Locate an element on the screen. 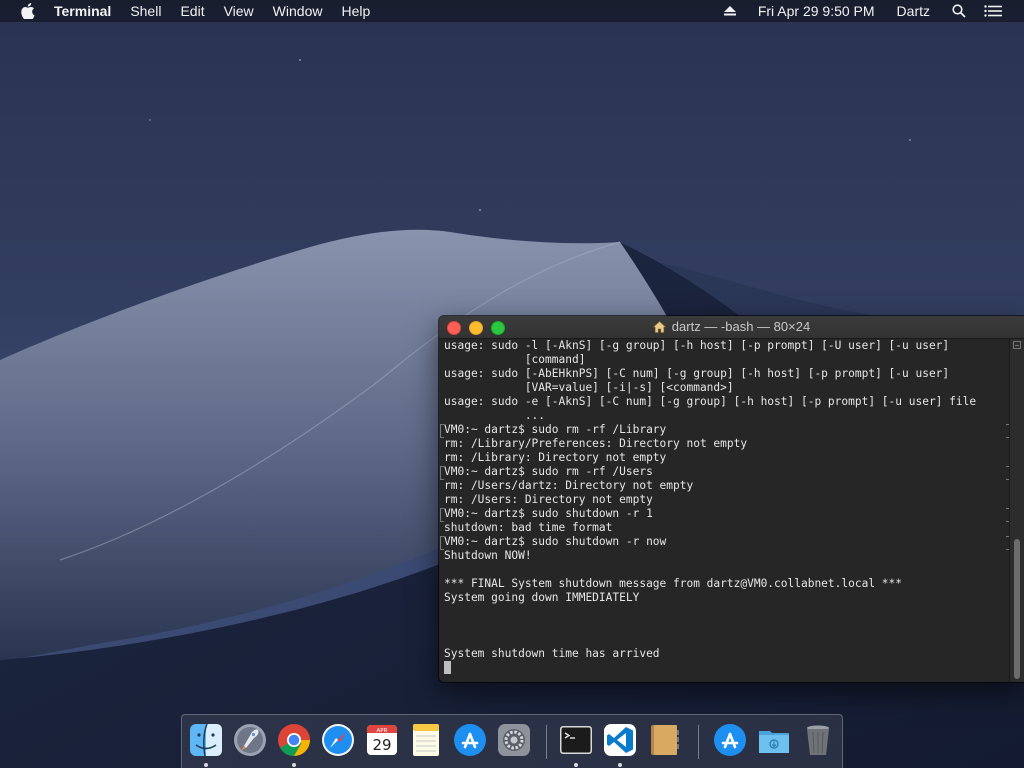 The image size is (1024, 768). system-preferences-icon is located at coordinates (514, 740).